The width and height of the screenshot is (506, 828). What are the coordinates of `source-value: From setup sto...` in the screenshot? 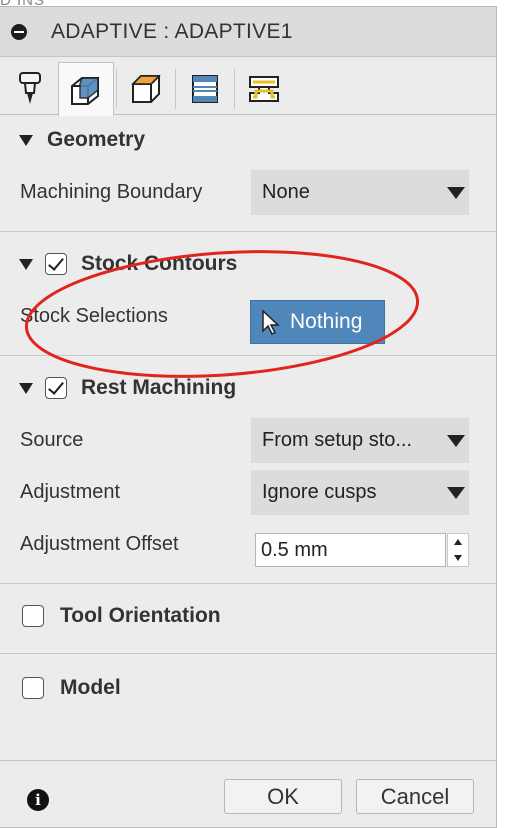 It's located at (337, 440).